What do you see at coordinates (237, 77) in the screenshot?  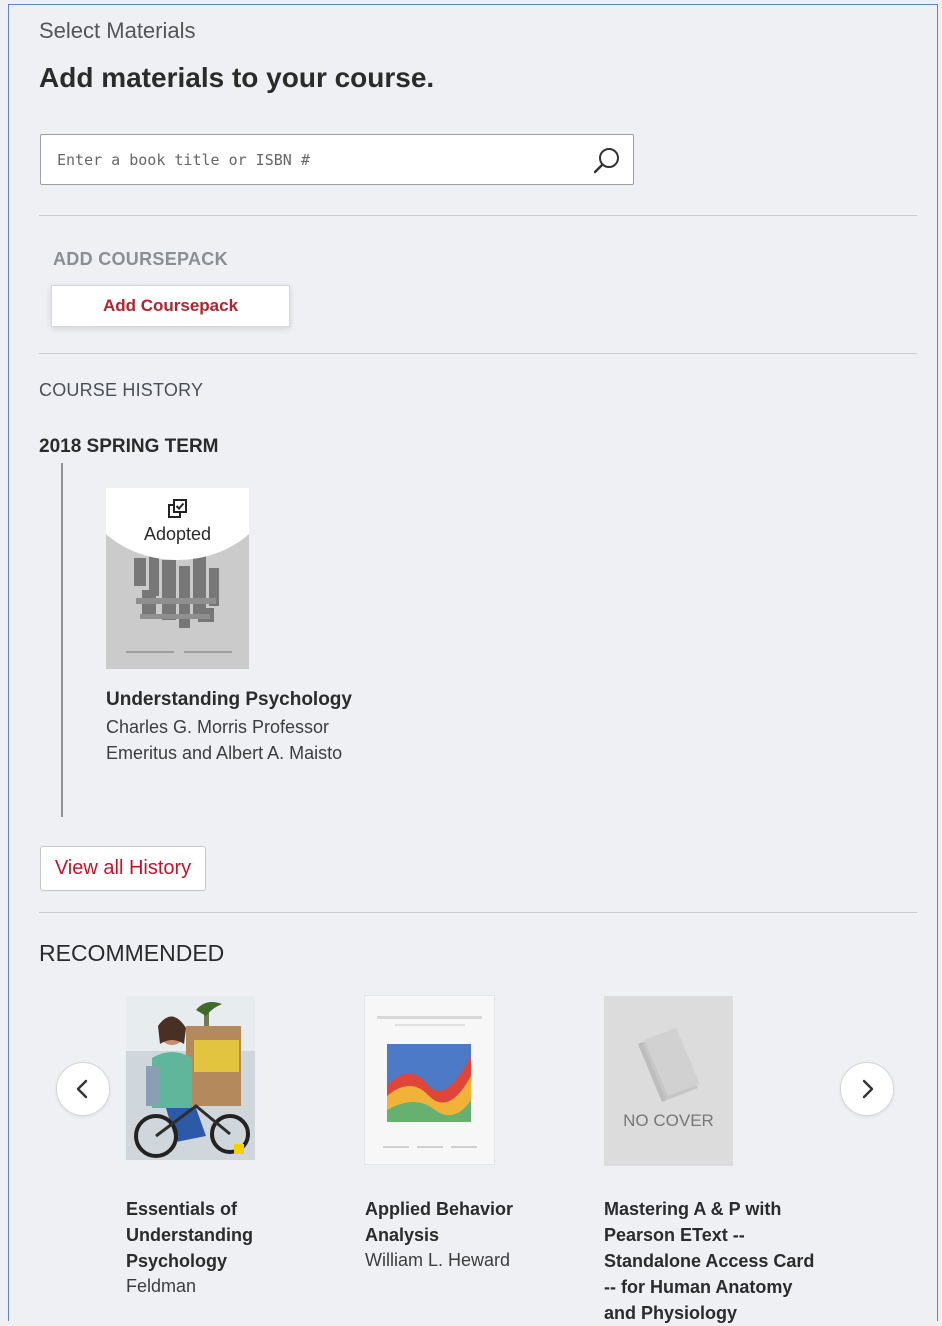 I see `page-title: Add materials to your course.` at bounding box center [237, 77].